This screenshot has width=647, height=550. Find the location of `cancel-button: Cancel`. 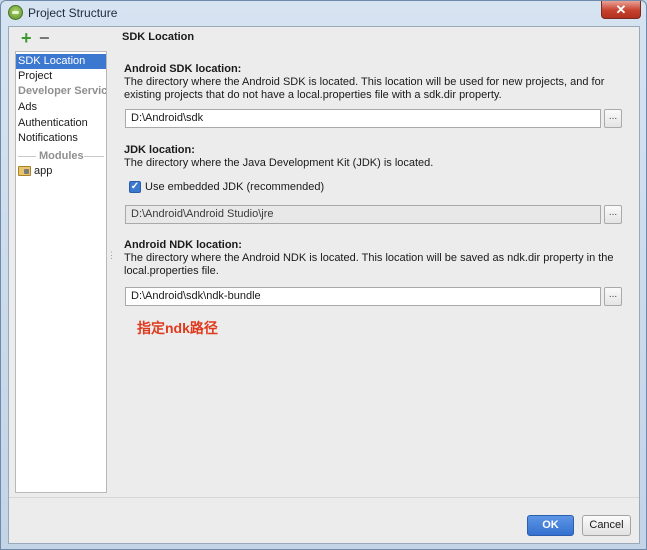

cancel-button: Cancel is located at coordinates (606, 525).